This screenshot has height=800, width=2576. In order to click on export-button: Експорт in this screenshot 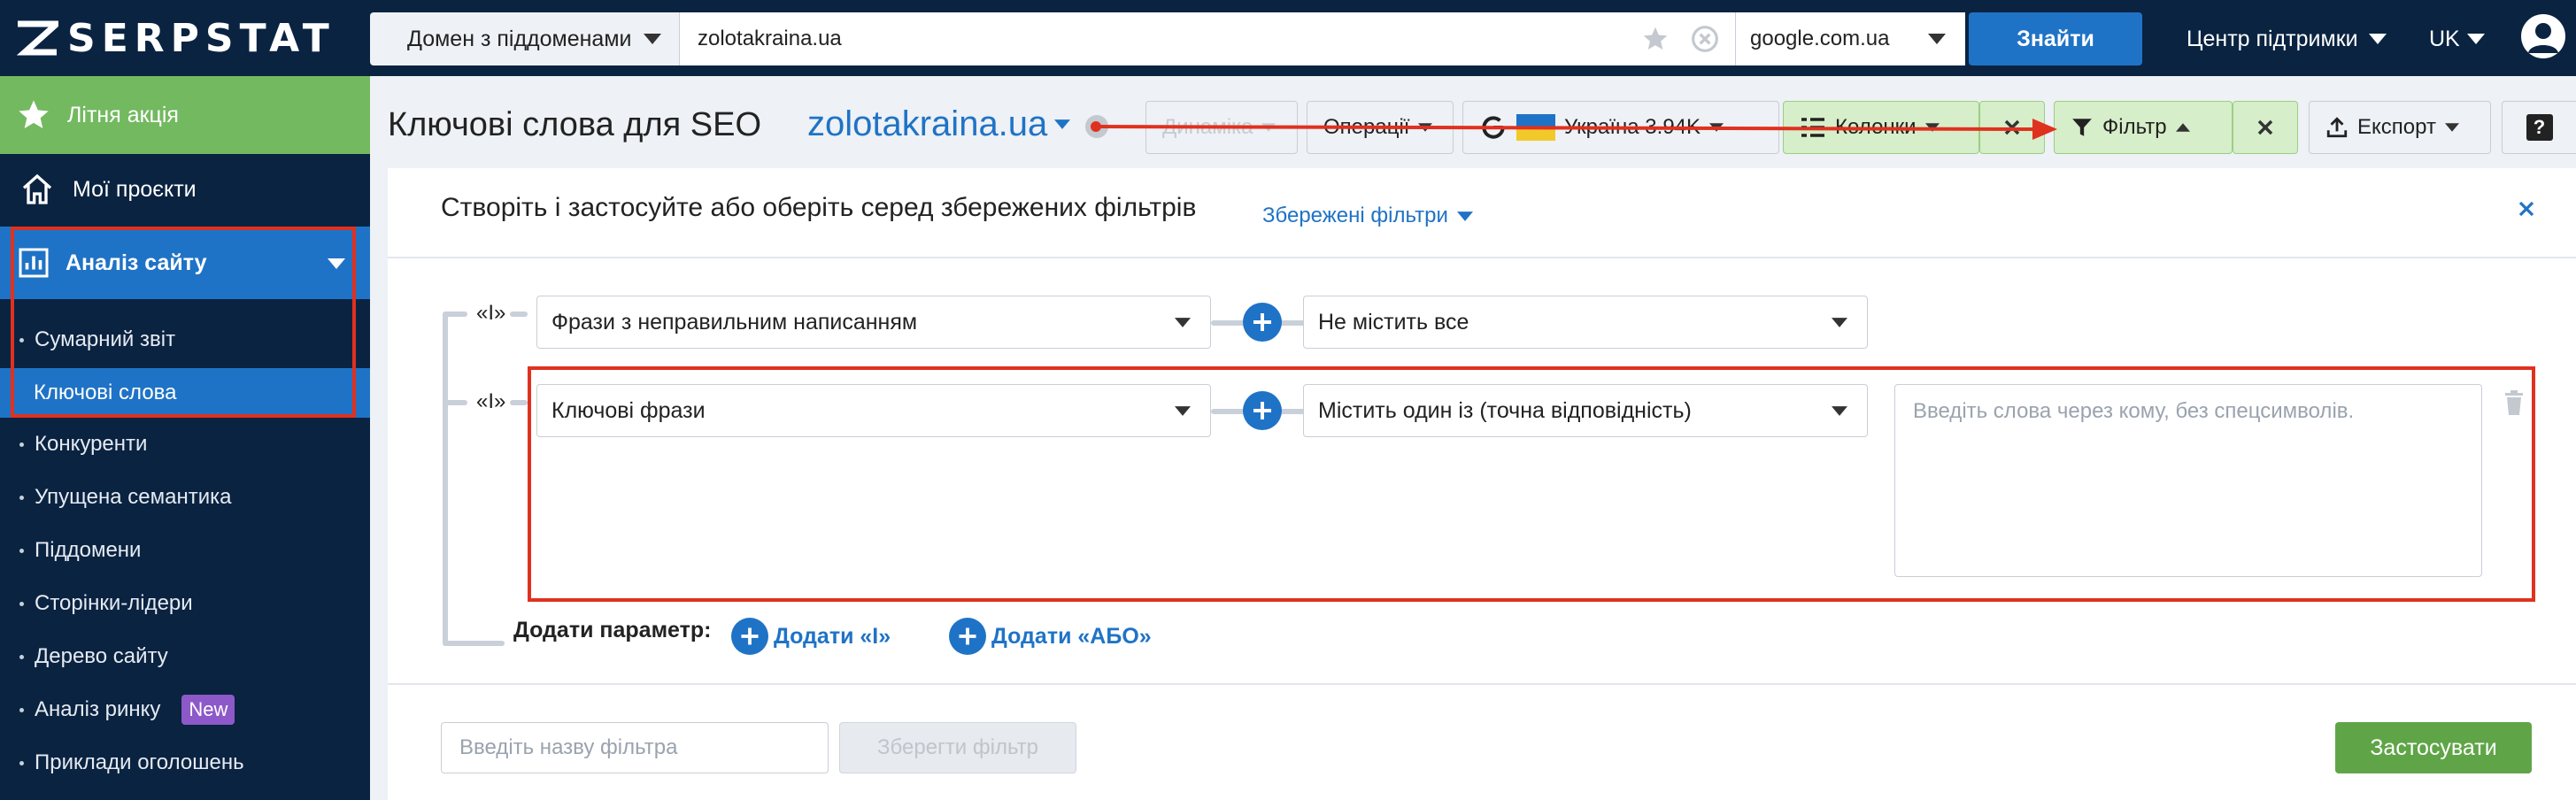, I will do `click(2400, 127)`.